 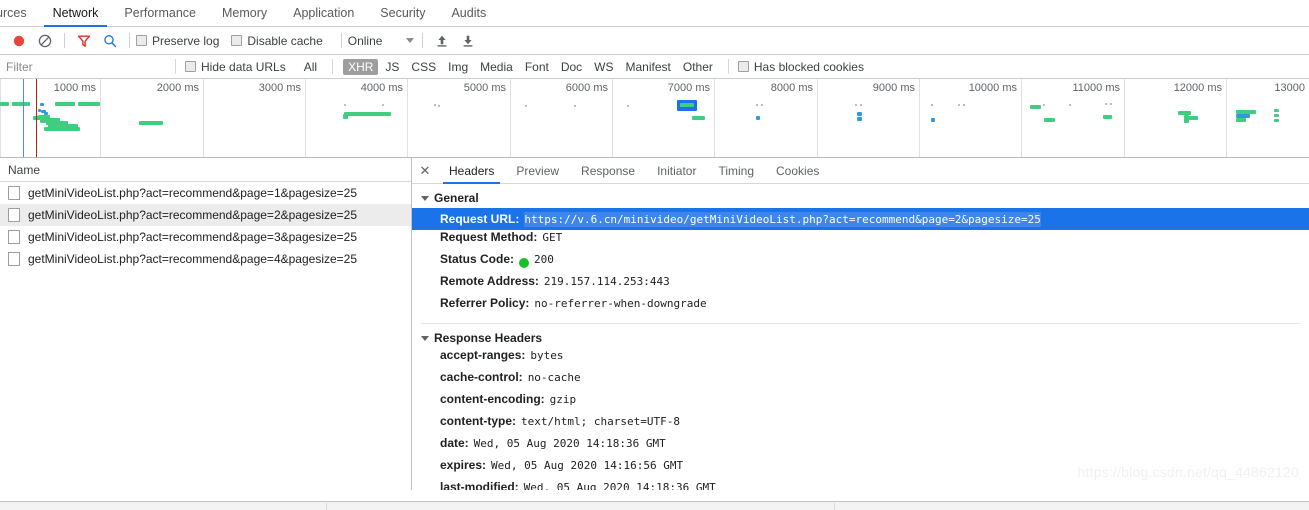 I want to click on search-button, so click(x=110, y=41).